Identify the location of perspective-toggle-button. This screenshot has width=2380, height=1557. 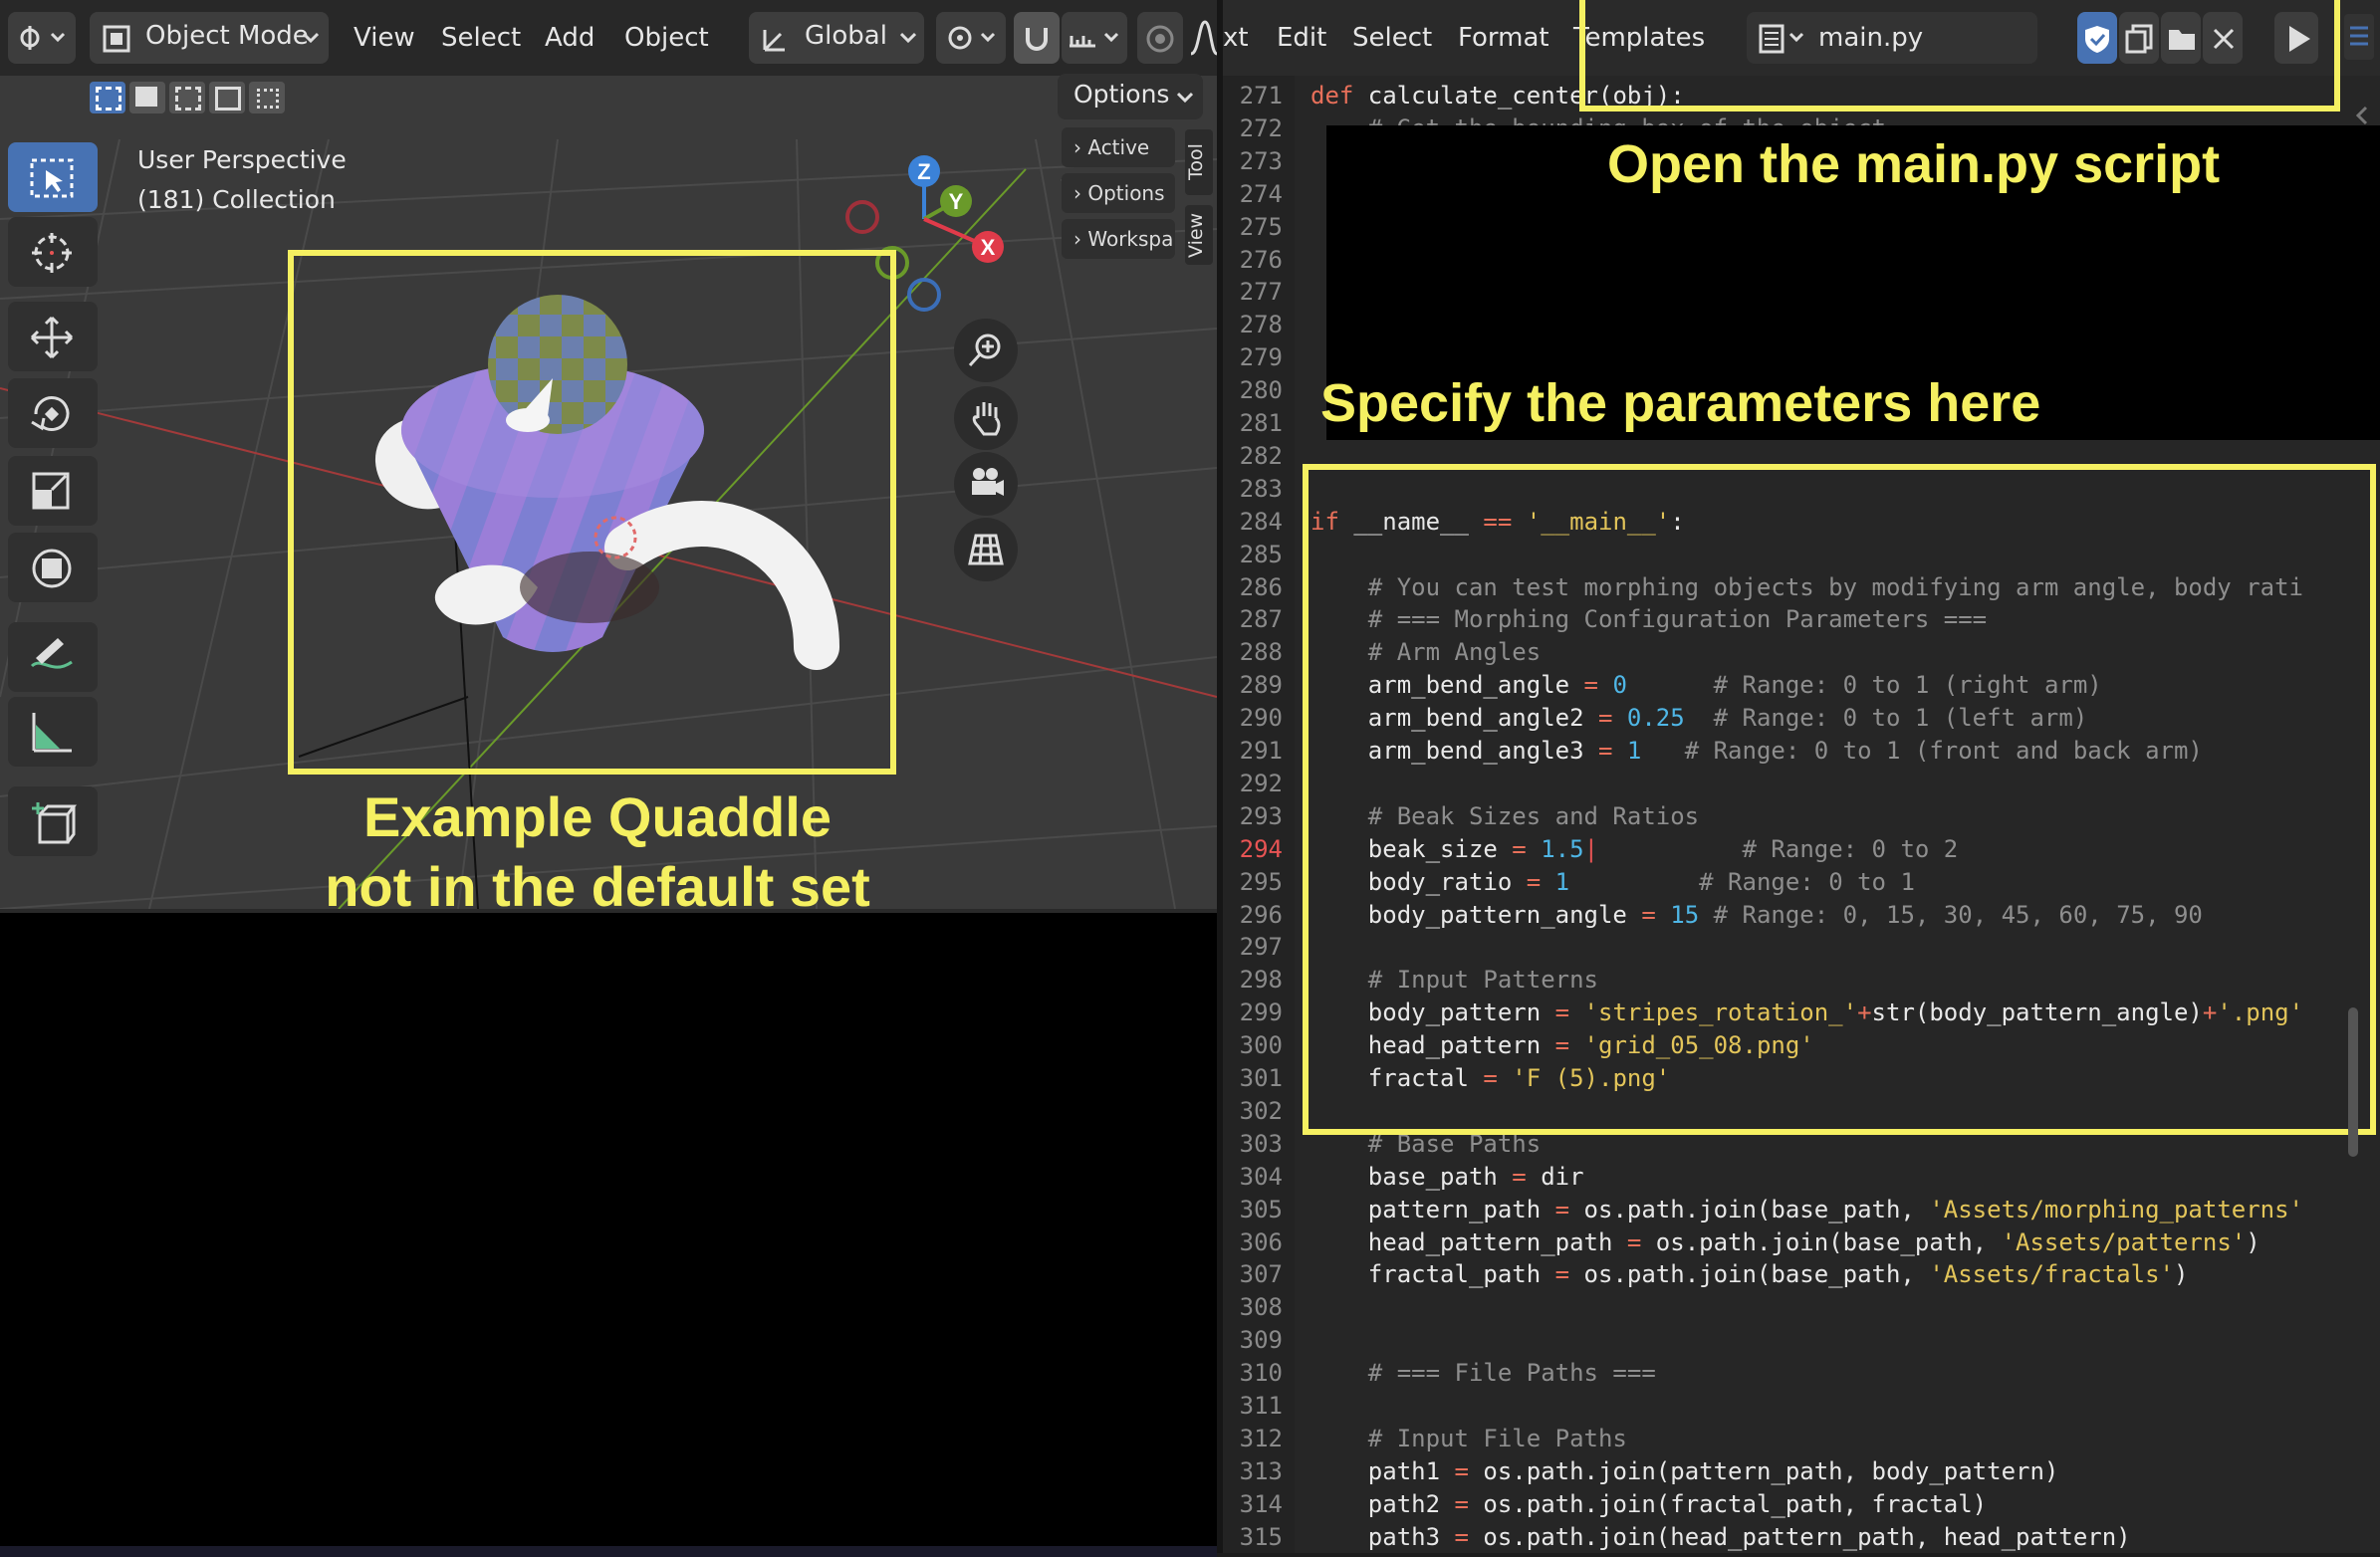
(986, 549).